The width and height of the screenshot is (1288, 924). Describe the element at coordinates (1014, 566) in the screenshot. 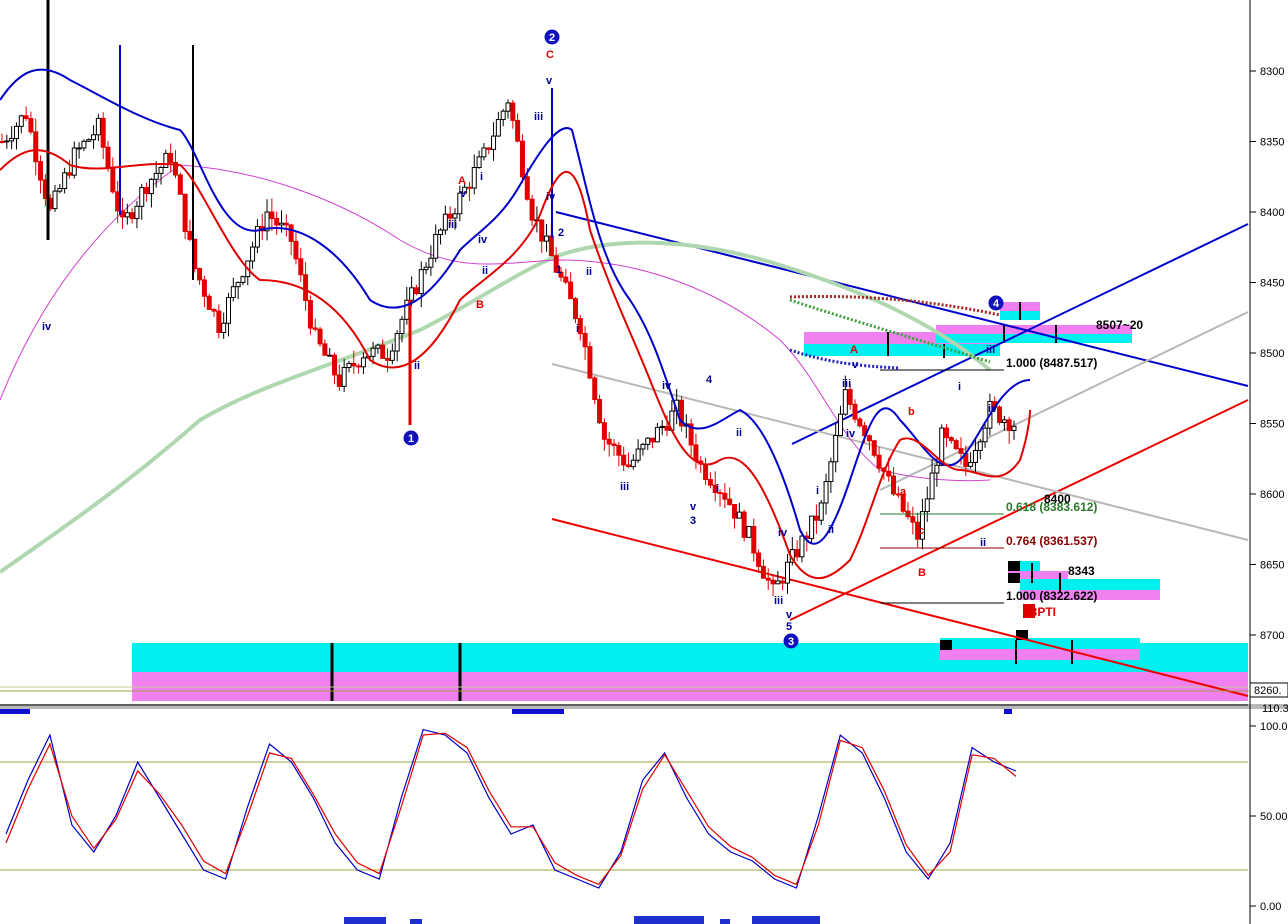

I see `zone-marker` at that location.